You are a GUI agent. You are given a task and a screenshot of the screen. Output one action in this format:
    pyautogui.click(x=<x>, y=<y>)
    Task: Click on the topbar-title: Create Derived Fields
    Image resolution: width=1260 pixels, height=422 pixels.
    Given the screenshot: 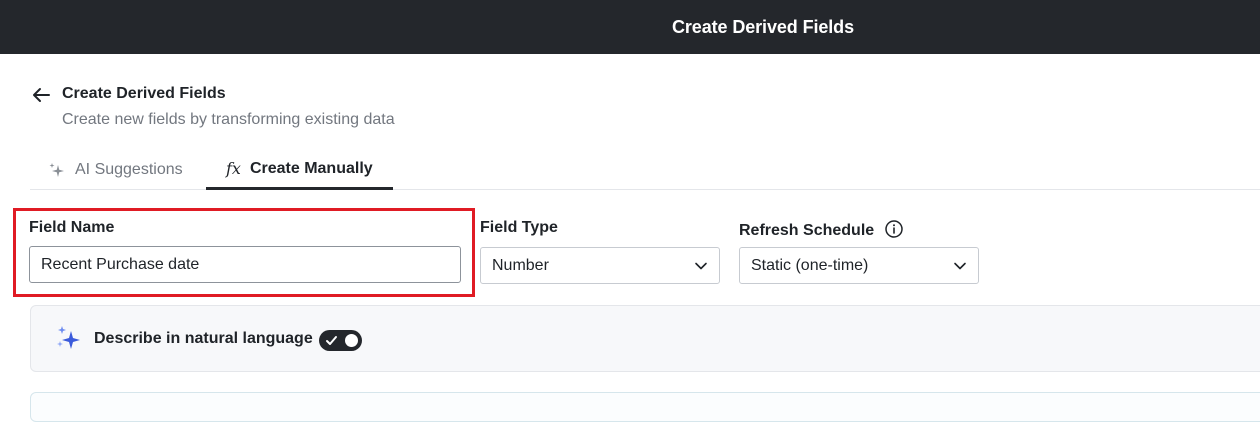 What is the action you would take?
    pyautogui.click(x=763, y=26)
    